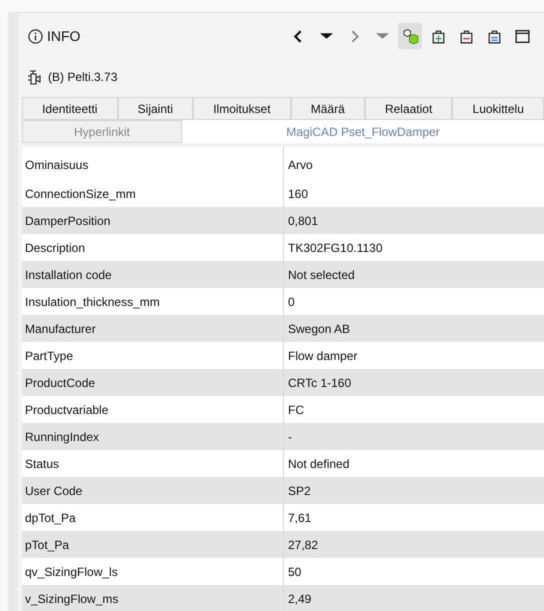 This screenshot has height=611, width=544. Describe the element at coordinates (153, 490) in the screenshot. I see `property-name-cell: User Code` at that location.